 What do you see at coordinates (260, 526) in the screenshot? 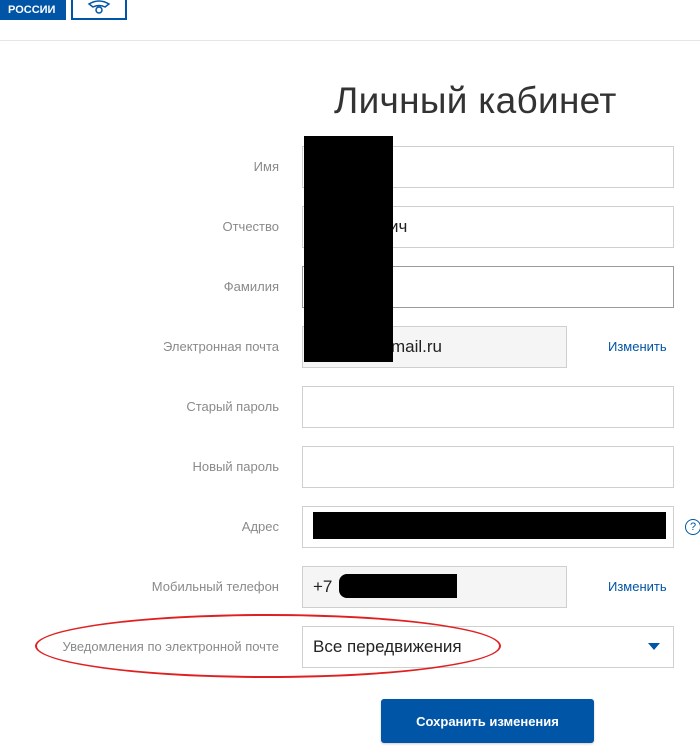
I see `address-label: Адрес` at bounding box center [260, 526].